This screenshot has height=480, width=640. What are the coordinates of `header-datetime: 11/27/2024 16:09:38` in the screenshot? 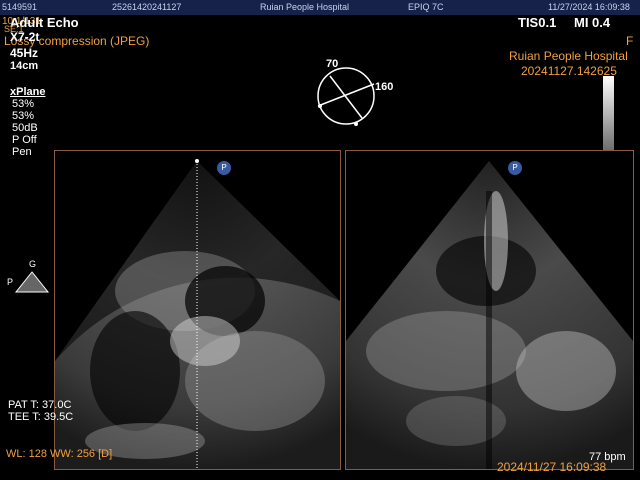 It's located at (589, 7).